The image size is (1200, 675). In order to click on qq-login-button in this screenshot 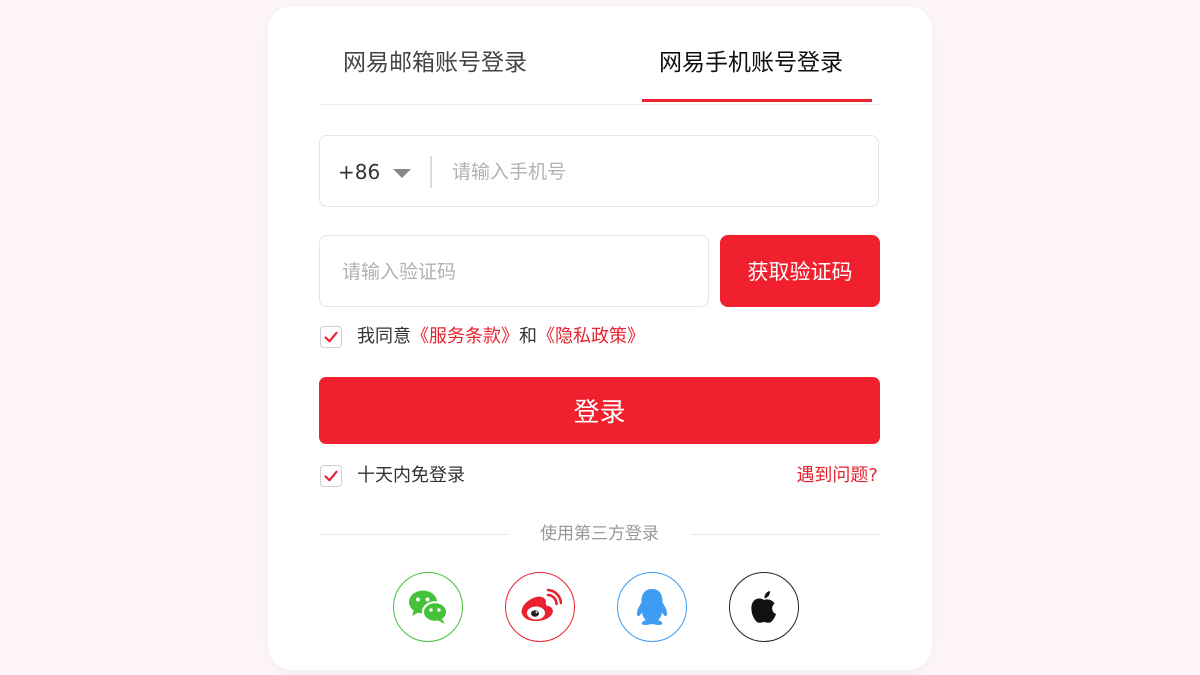, I will do `click(652, 607)`.